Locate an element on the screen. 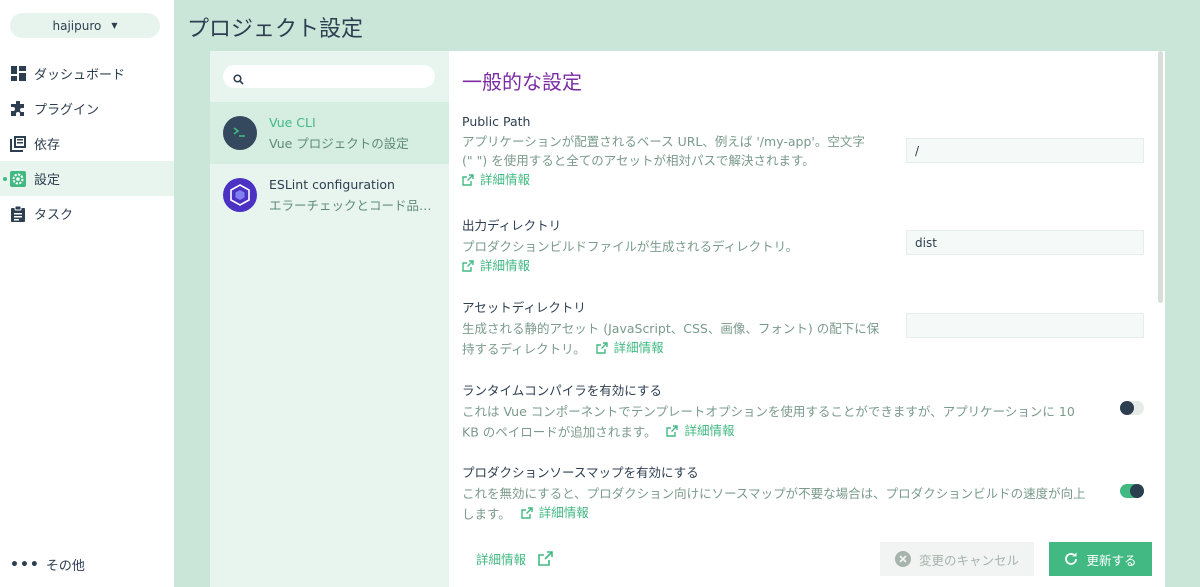 The width and height of the screenshot is (1200, 587). update-button: 更新する is located at coordinates (1100, 559).